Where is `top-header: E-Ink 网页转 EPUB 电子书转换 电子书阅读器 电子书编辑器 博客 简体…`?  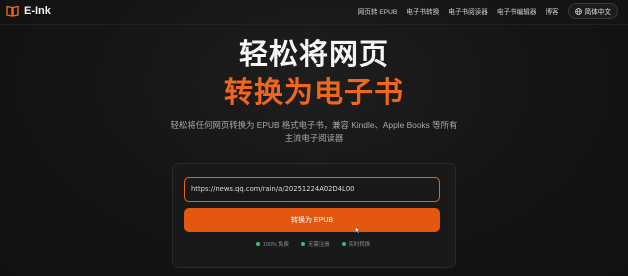 top-header: E-Ink 网页转 EPUB 电子书转换 电子书阅读器 电子书编辑器 博客 简体… is located at coordinates (314, 12).